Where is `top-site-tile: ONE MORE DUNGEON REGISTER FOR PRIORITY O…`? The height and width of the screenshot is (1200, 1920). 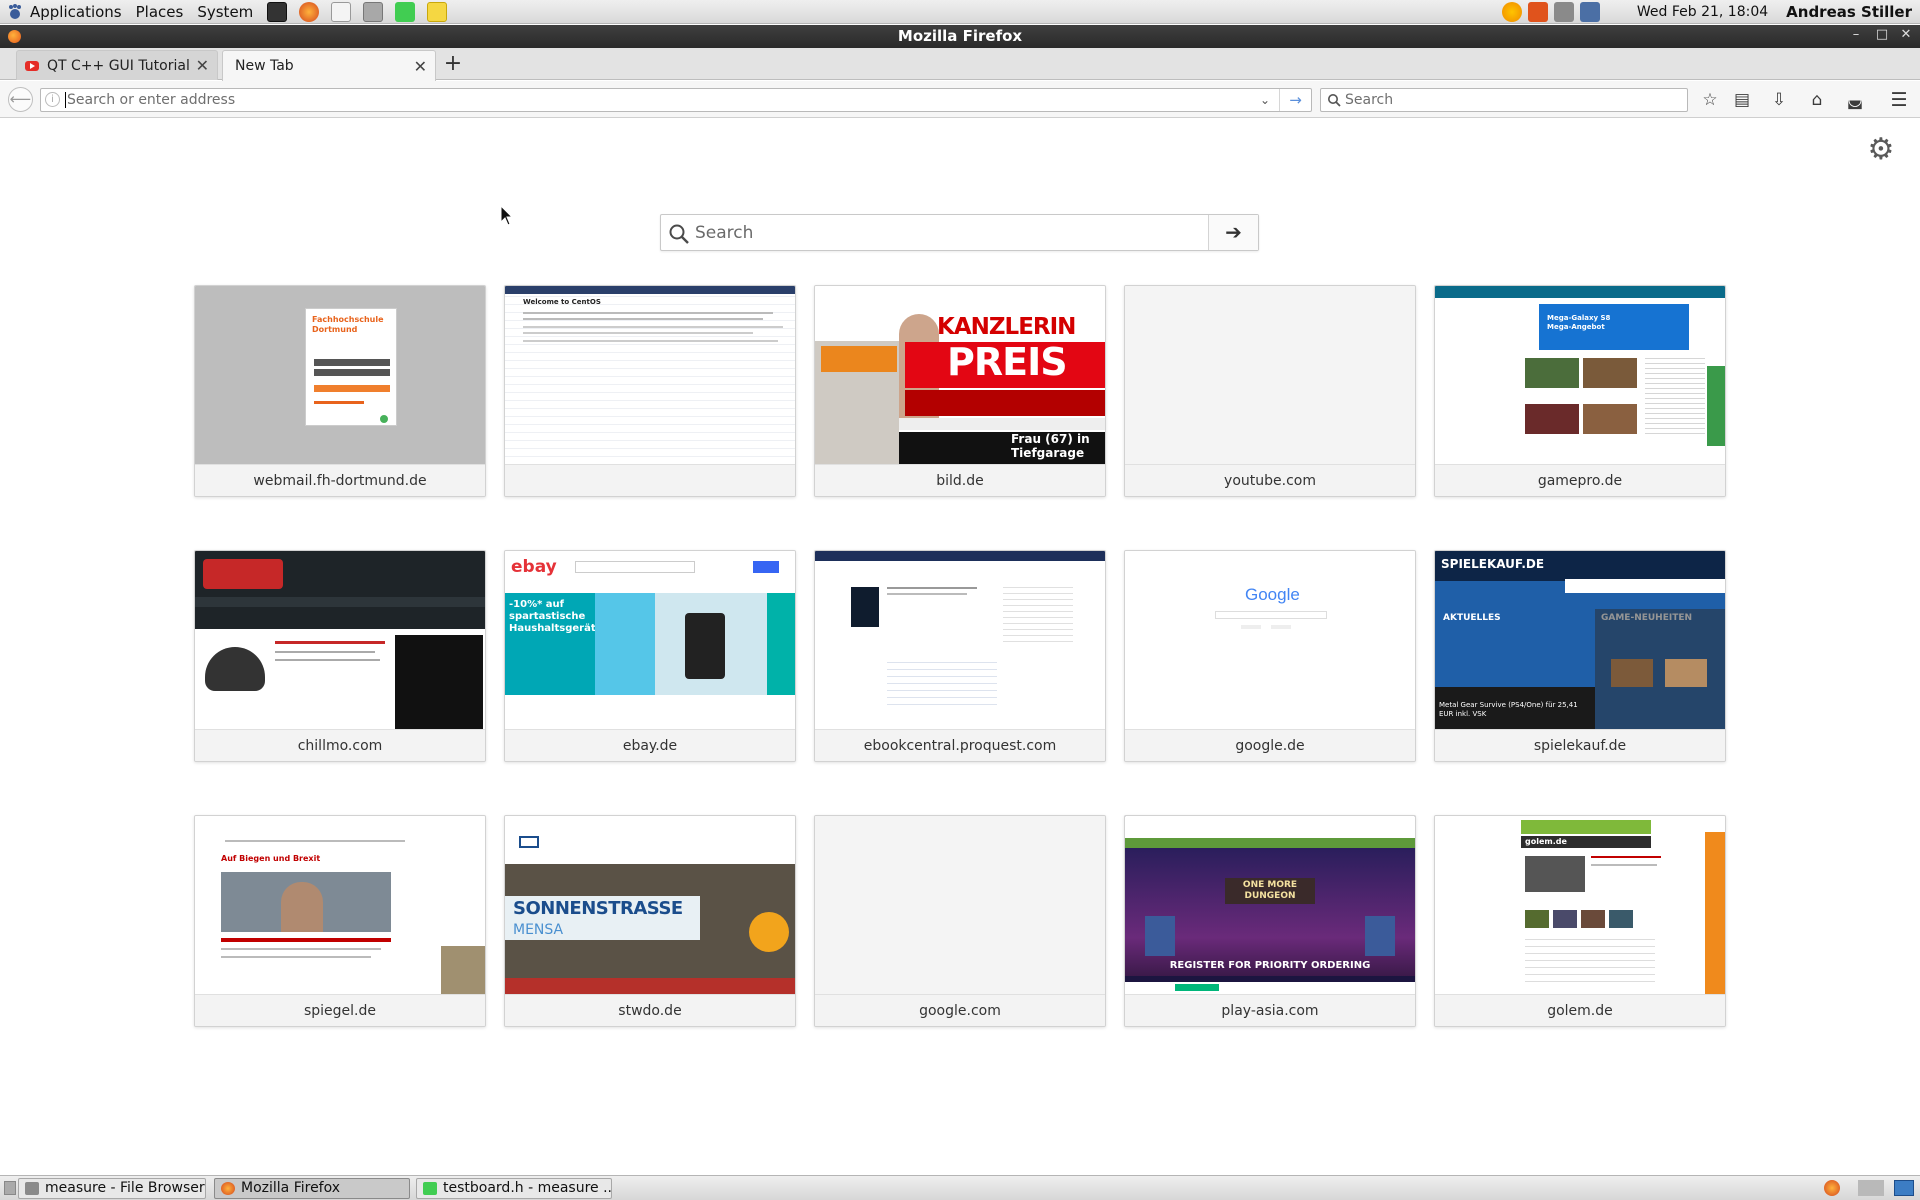 top-site-tile: ONE MORE DUNGEON REGISTER FOR PRIORITY O… is located at coordinates (1270, 921).